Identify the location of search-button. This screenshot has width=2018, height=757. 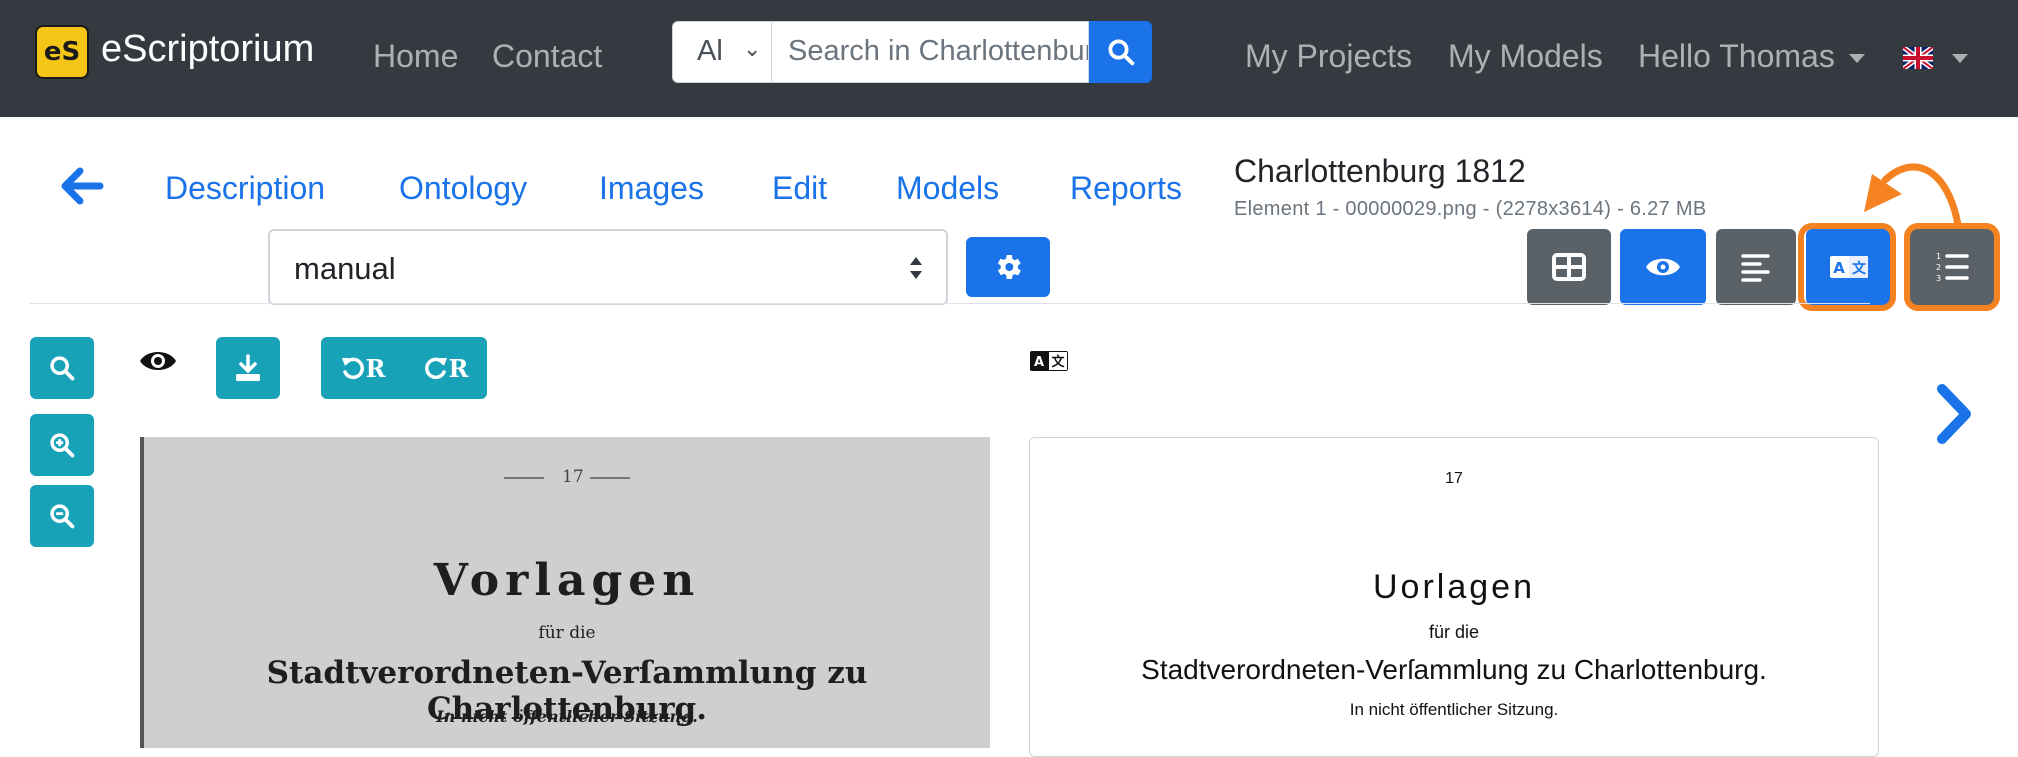
(1120, 52).